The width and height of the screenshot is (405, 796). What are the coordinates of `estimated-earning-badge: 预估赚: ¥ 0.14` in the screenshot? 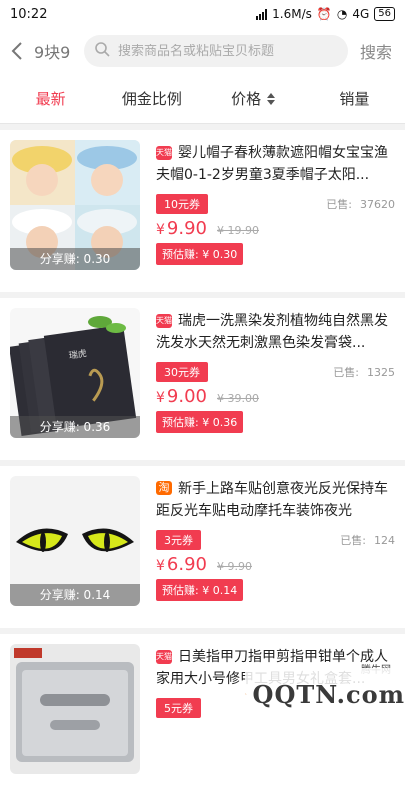 It's located at (199, 590).